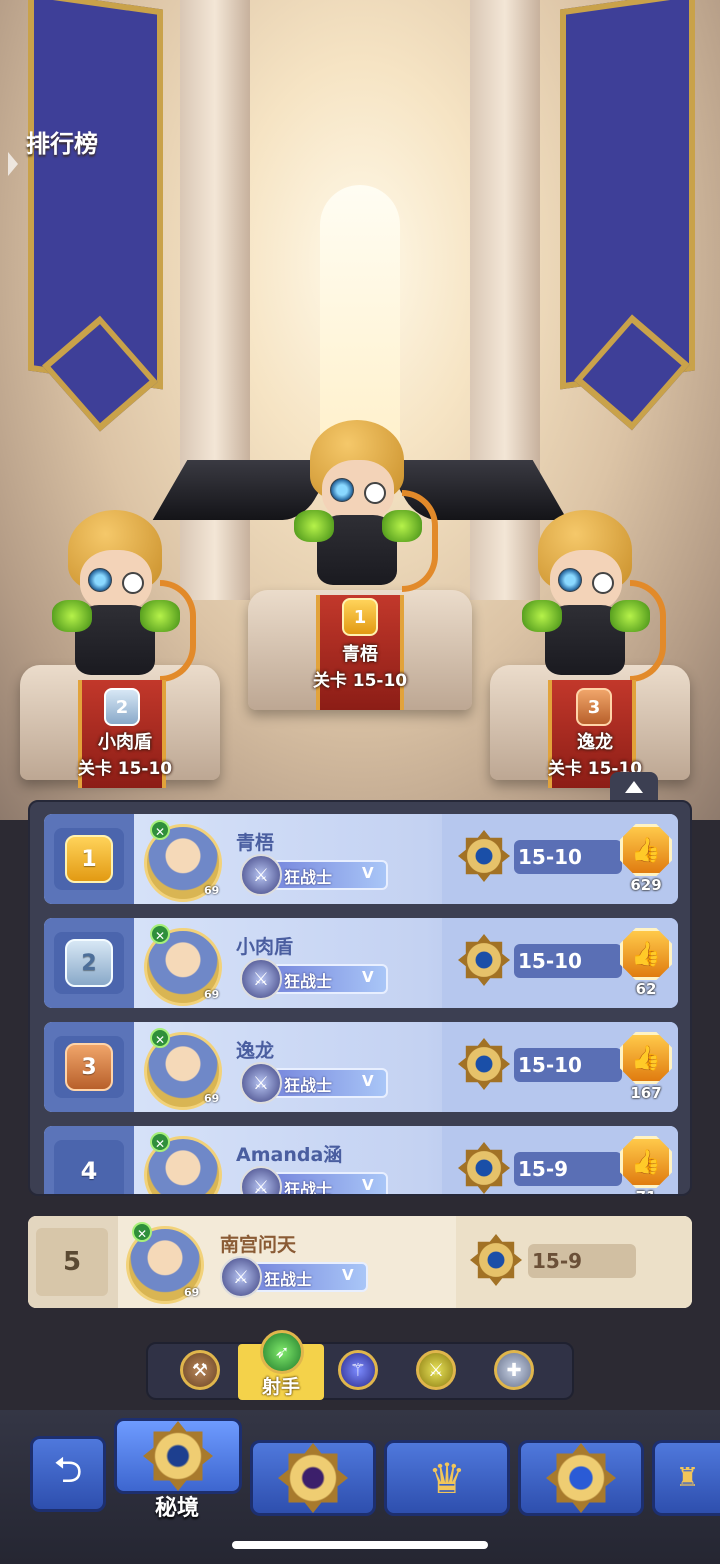 This screenshot has width=720, height=1564. What do you see at coordinates (176, 1508) in the screenshot?
I see `nav-tab-label-active: 秘境` at bounding box center [176, 1508].